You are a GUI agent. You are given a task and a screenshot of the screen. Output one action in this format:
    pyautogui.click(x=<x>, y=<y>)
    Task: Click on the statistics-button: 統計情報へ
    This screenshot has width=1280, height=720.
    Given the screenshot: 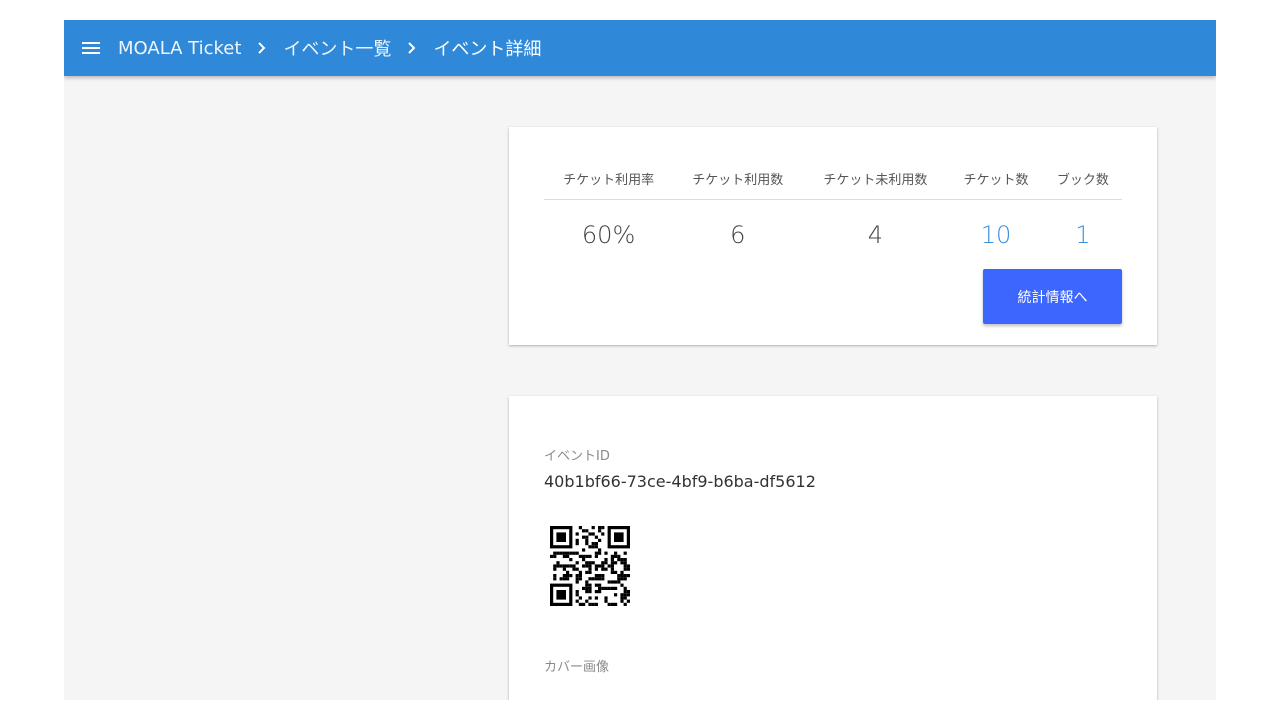 What is the action you would take?
    pyautogui.click(x=1052, y=296)
    